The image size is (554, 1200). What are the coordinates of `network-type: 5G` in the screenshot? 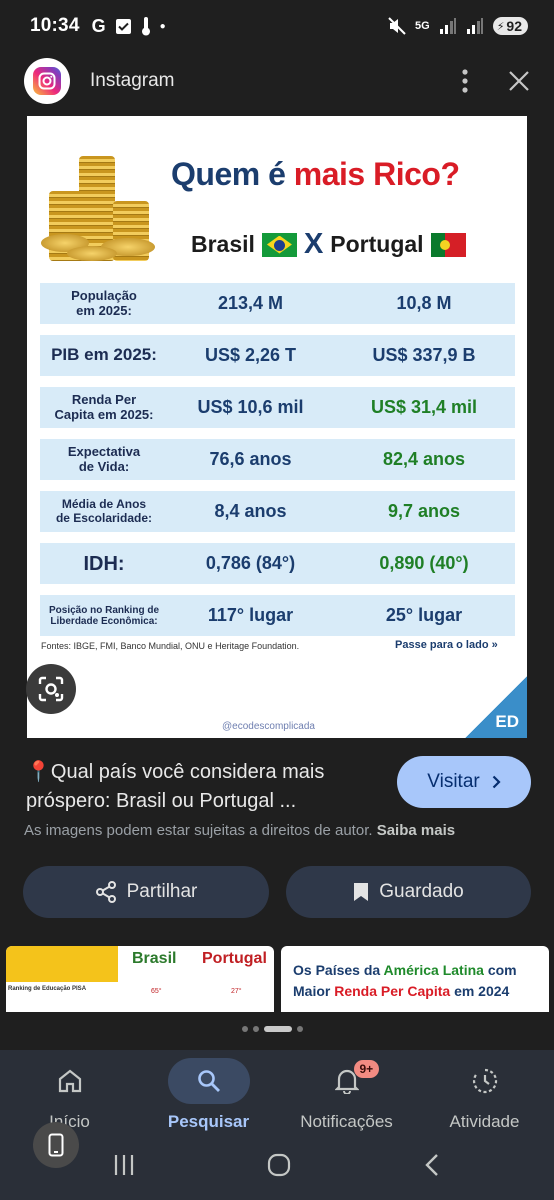 It's located at (422, 26).